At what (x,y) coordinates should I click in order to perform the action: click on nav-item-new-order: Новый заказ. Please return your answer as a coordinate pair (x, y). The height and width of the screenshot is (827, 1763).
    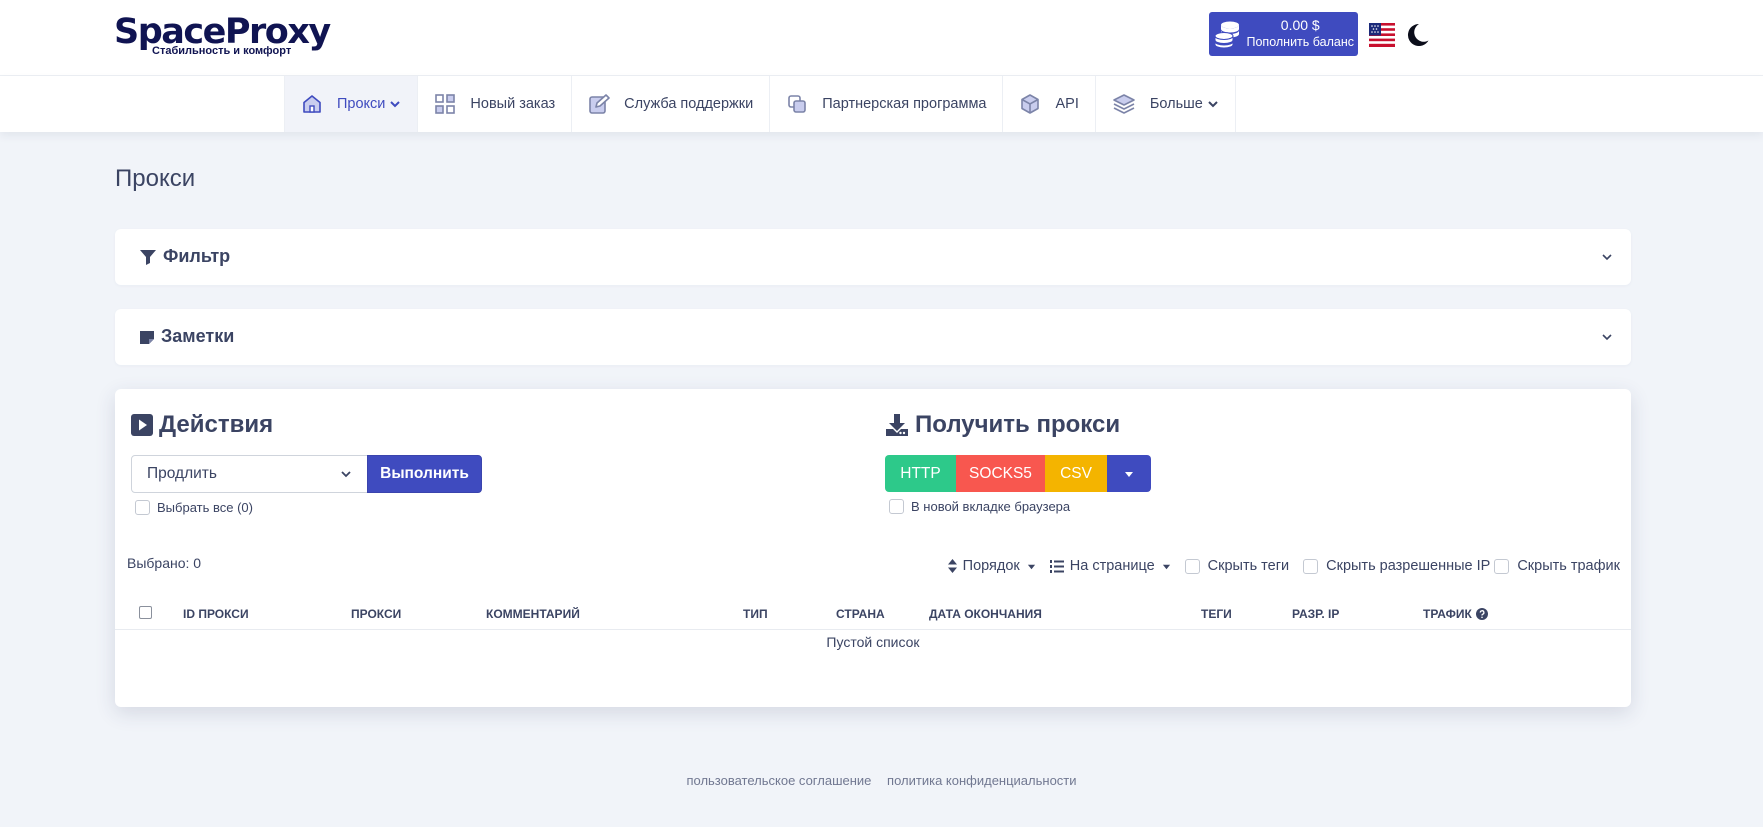
    Looking at the image, I should click on (495, 104).